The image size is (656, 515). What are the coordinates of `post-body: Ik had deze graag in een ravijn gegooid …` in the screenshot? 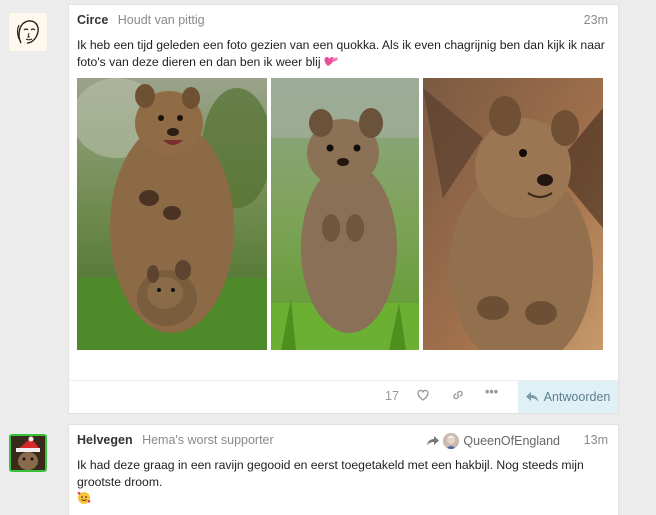 It's located at (341, 482).